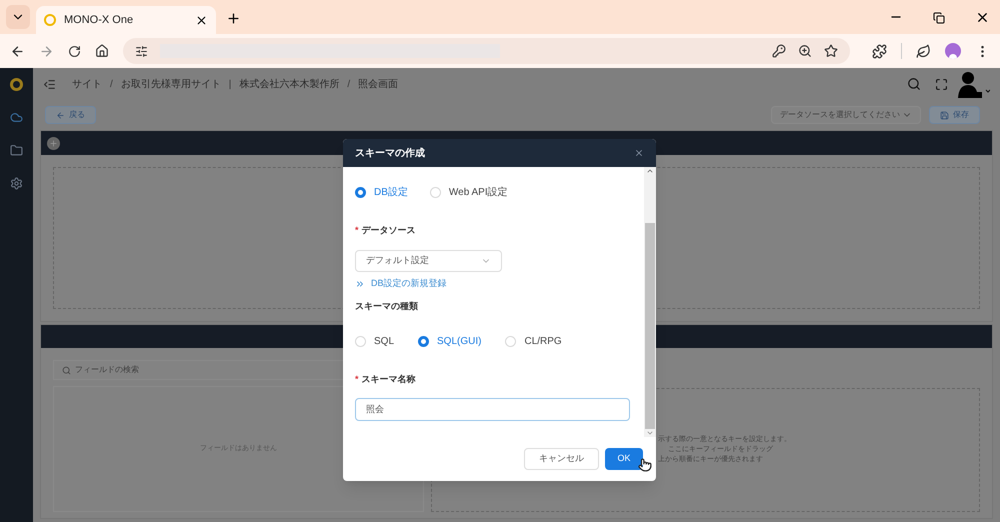  I want to click on field-label: データソース, so click(389, 231).